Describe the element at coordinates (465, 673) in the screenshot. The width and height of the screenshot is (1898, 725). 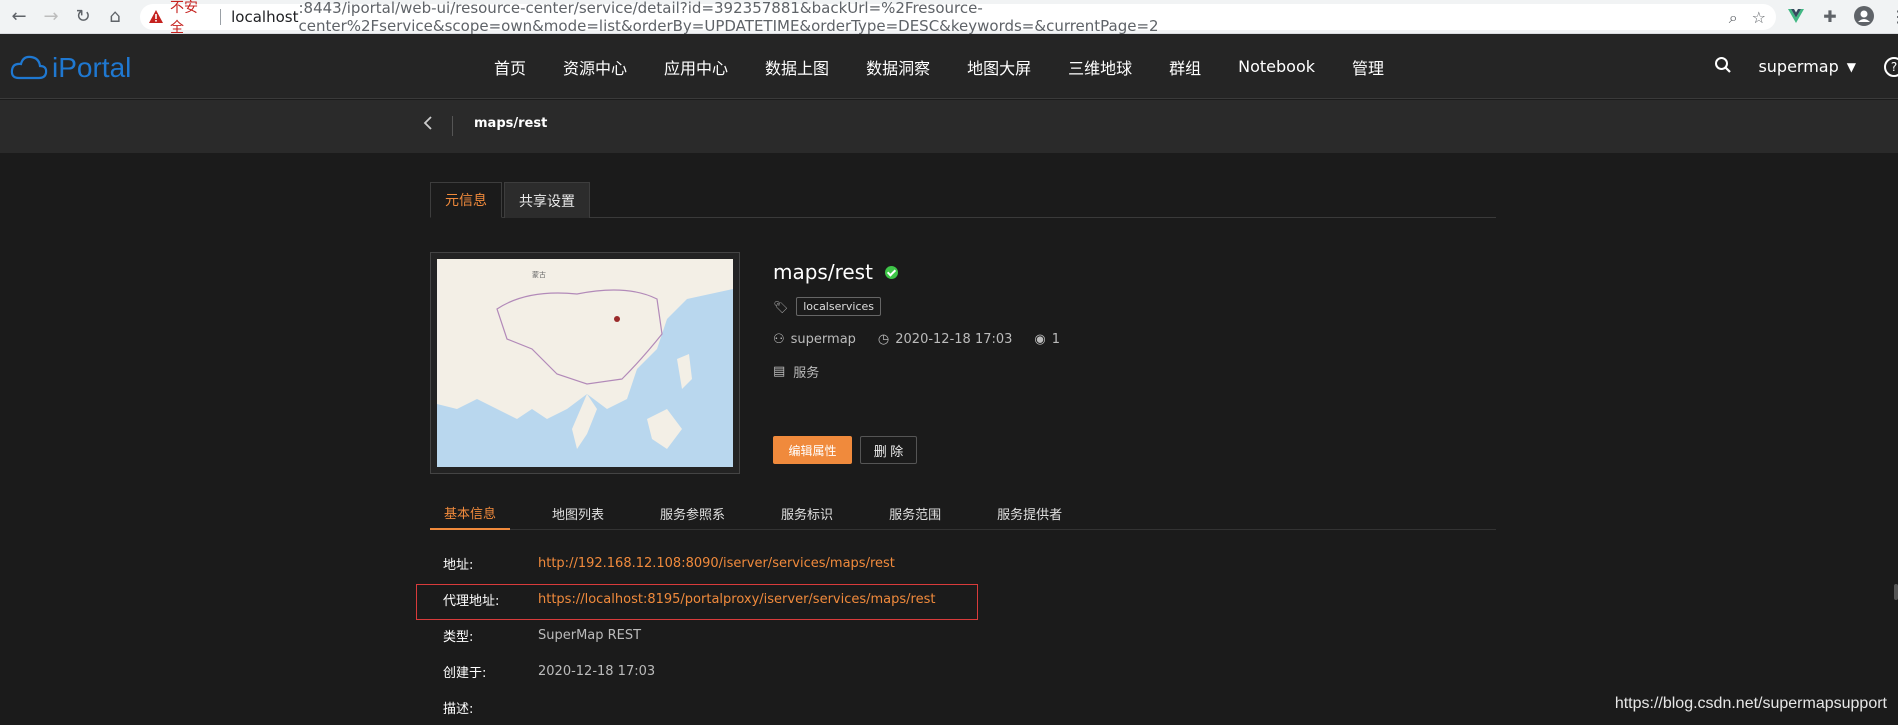
I see `info-label: 创建于:` at that location.